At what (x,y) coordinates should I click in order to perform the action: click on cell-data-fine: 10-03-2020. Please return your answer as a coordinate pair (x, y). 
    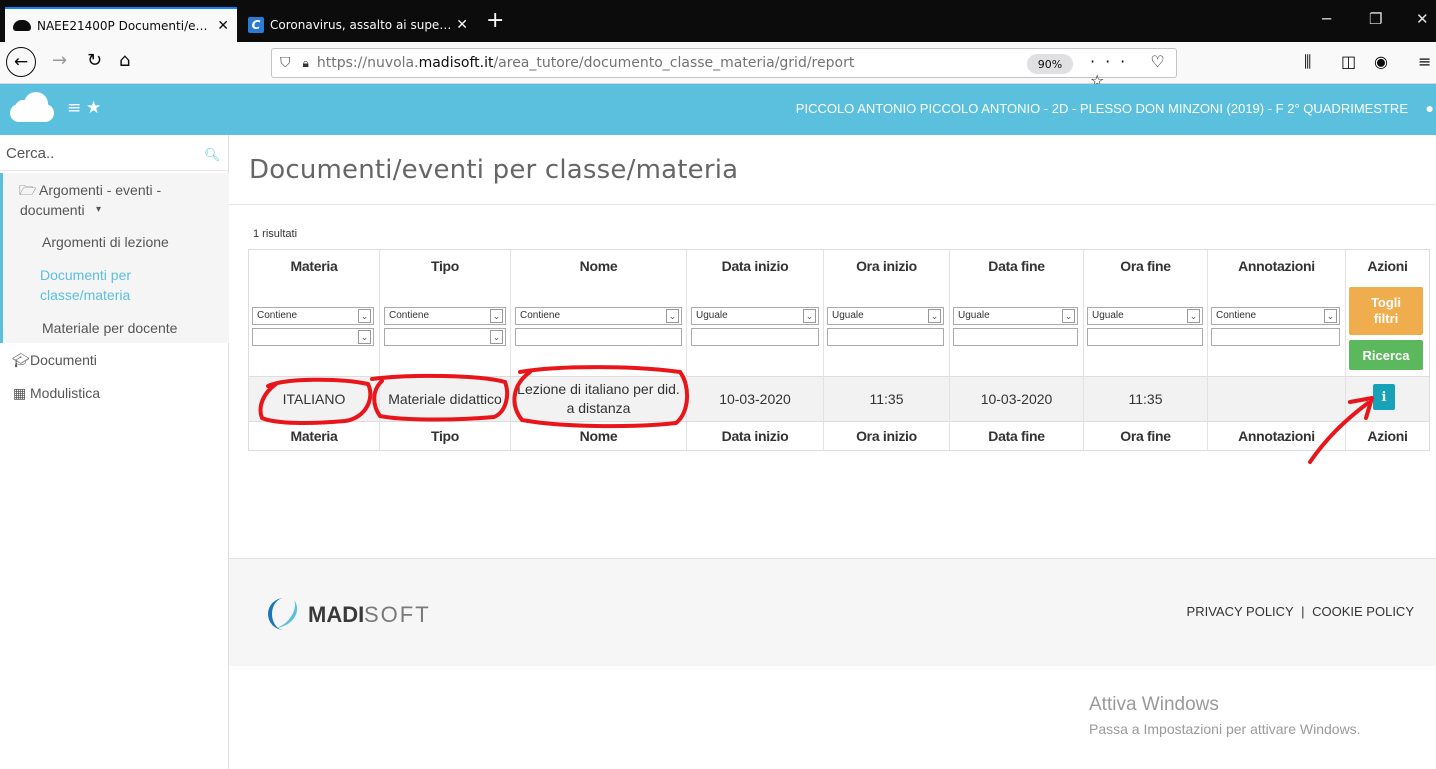
    Looking at the image, I should click on (1016, 399).